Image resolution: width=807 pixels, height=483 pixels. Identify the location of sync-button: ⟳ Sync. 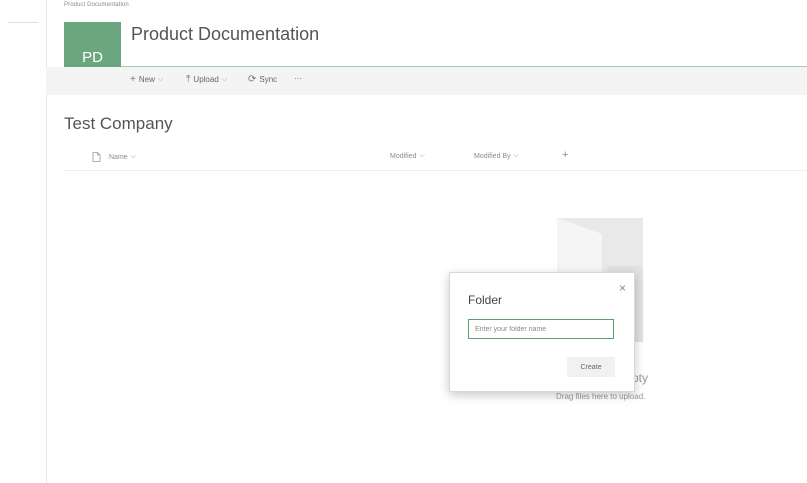
(262, 79).